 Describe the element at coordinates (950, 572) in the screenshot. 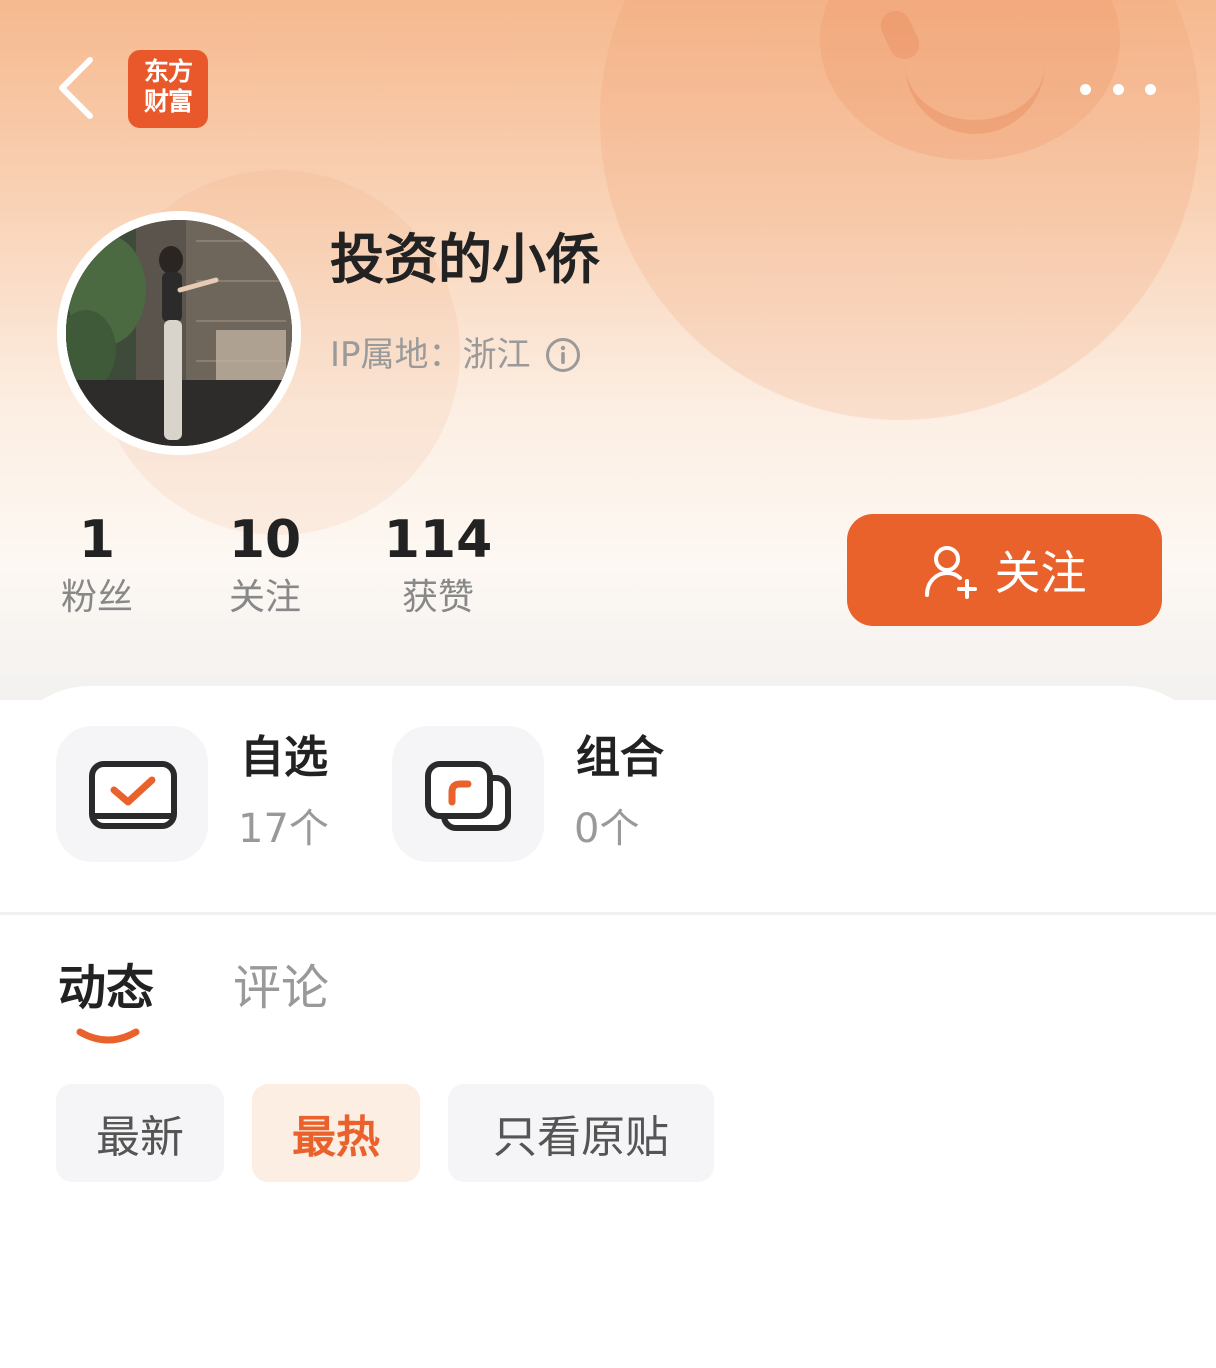

I see `add-user-icon` at that location.